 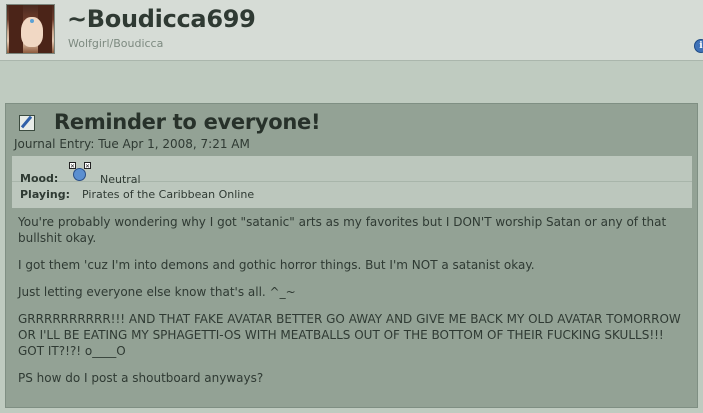 What do you see at coordinates (161, 19) in the screenshot?
I see `username: ~Boudicca699` at bounding box center [161, 19].